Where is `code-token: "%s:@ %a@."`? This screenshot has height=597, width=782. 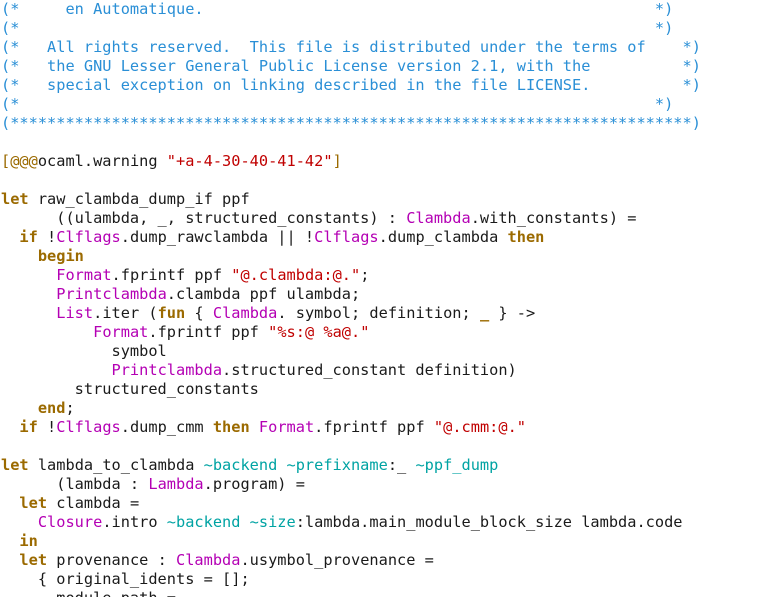
code-token: "%s:@ %a@." is located at coordinates (319, 332).